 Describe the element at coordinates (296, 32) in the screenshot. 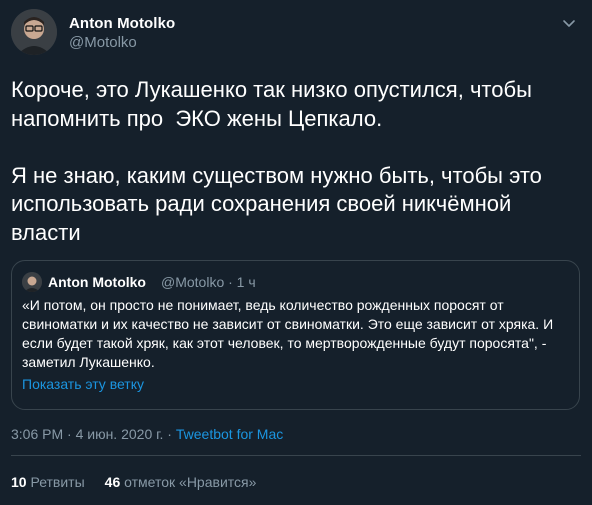

I see `tweet-header: Anton Motolko @Motolko` at that location.